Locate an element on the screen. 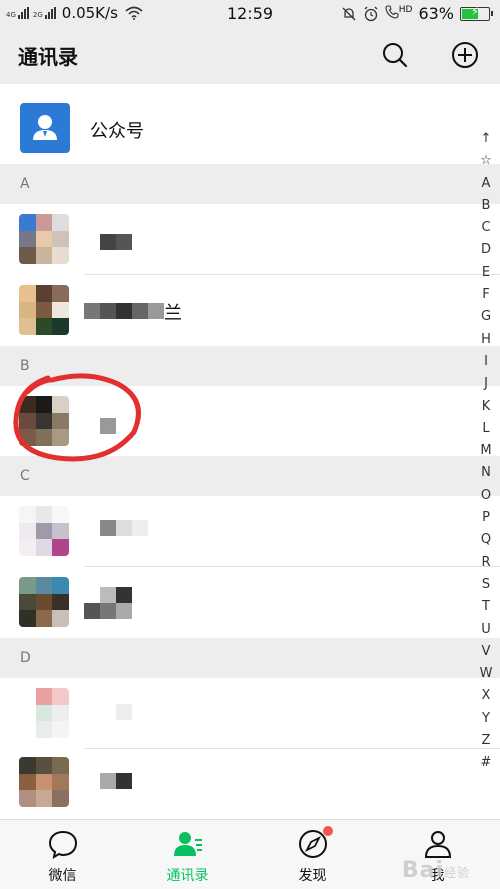 This screenshot has height=889, width=500. tab-label: 通讯录 is located at coordinates (187, 876).